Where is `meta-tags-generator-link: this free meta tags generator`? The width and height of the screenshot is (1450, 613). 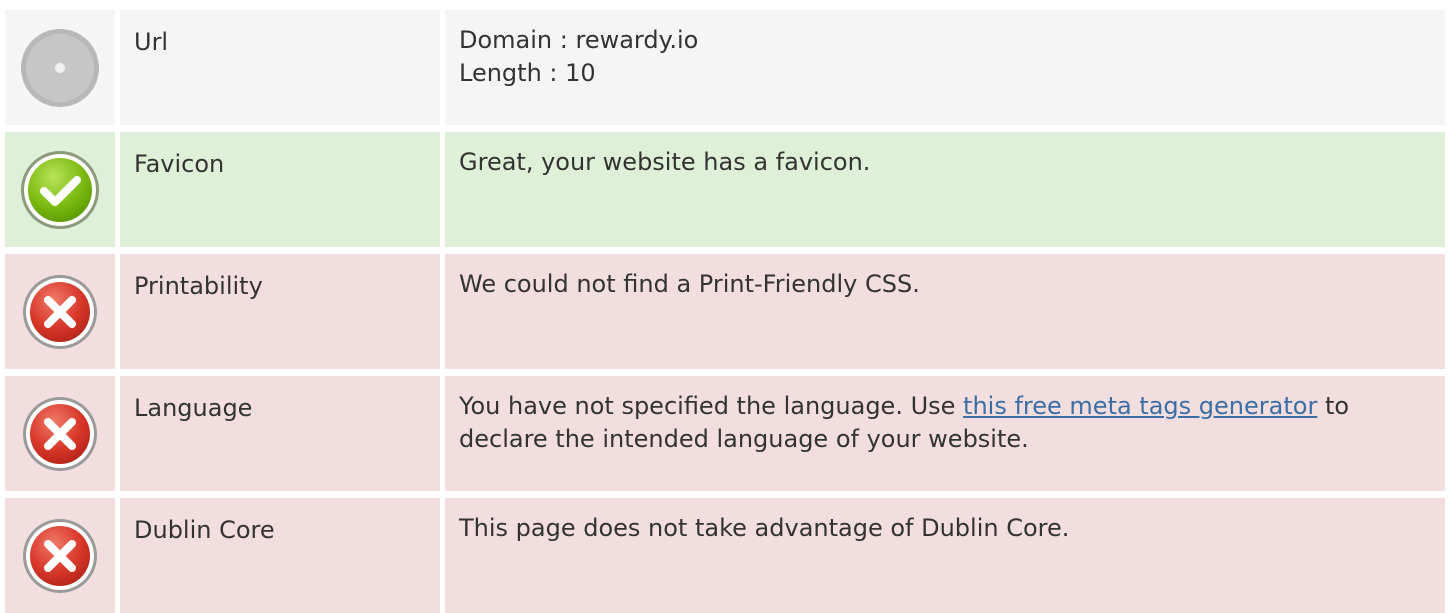
meta-tags-generator-link: this free meta tags generator is located at coordinates (1140, 406).